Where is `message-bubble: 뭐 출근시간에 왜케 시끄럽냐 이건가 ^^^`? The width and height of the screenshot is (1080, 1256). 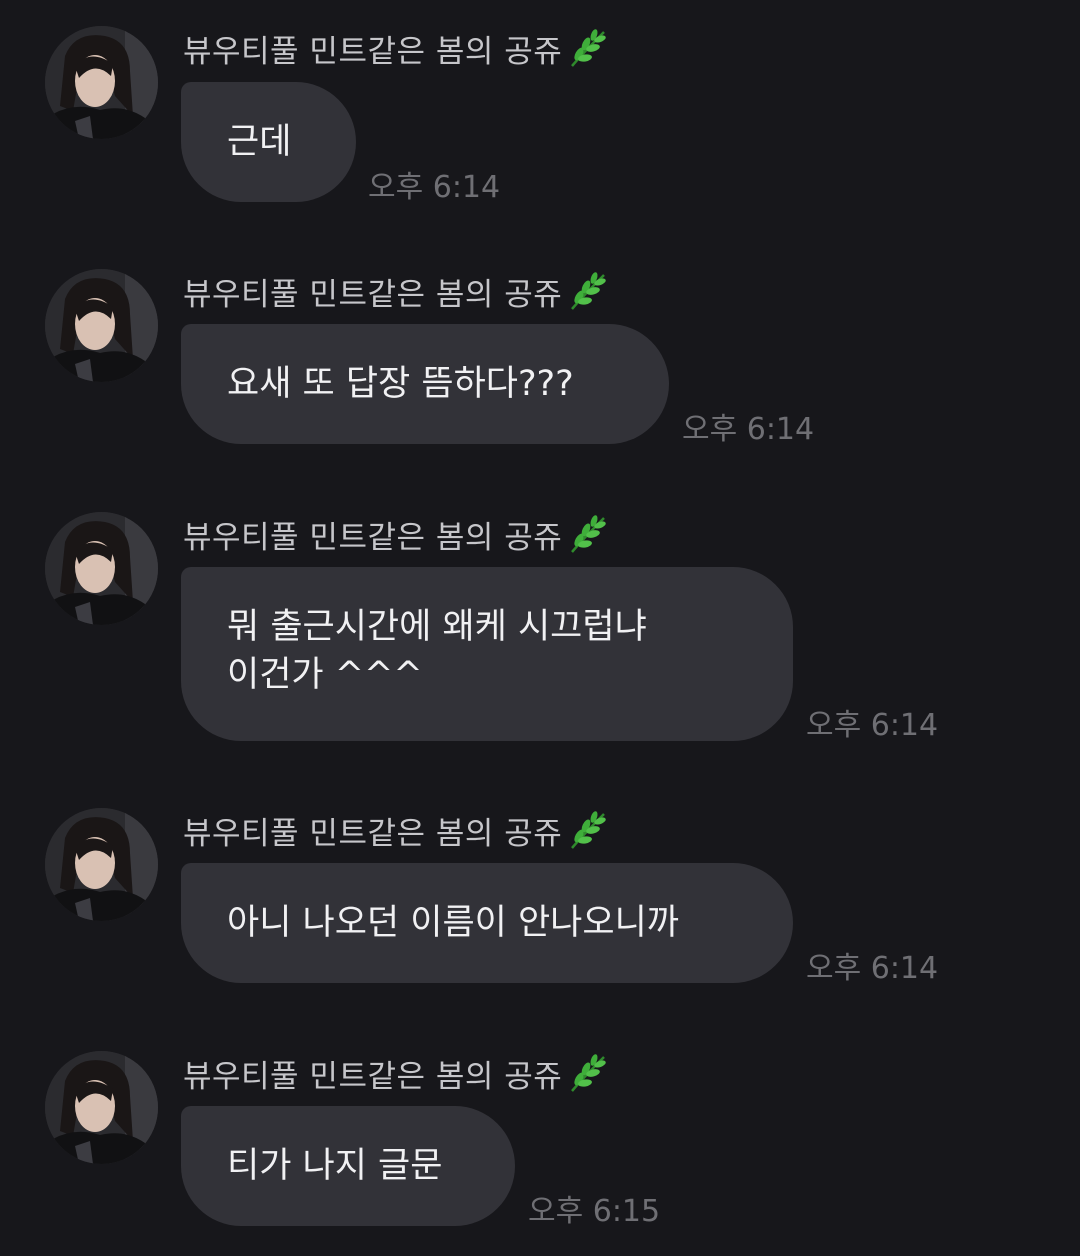 message-bubble: 뭐 출근시간에 왜케 시끄럽냐 이건가 ^^^ is located at coordinates (487, 654).